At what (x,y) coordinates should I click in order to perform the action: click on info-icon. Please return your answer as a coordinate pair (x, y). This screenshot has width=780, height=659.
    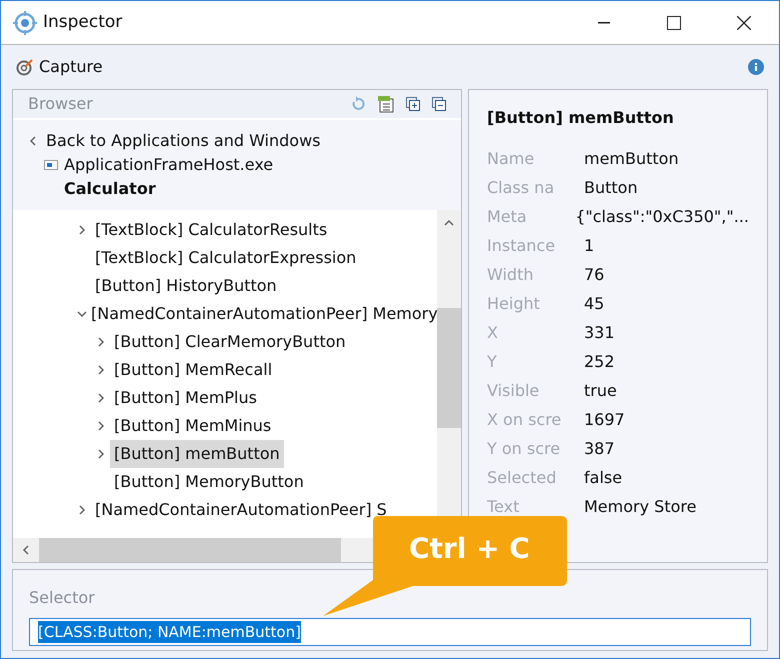
    Looking at the image, I should click on (756, 67).